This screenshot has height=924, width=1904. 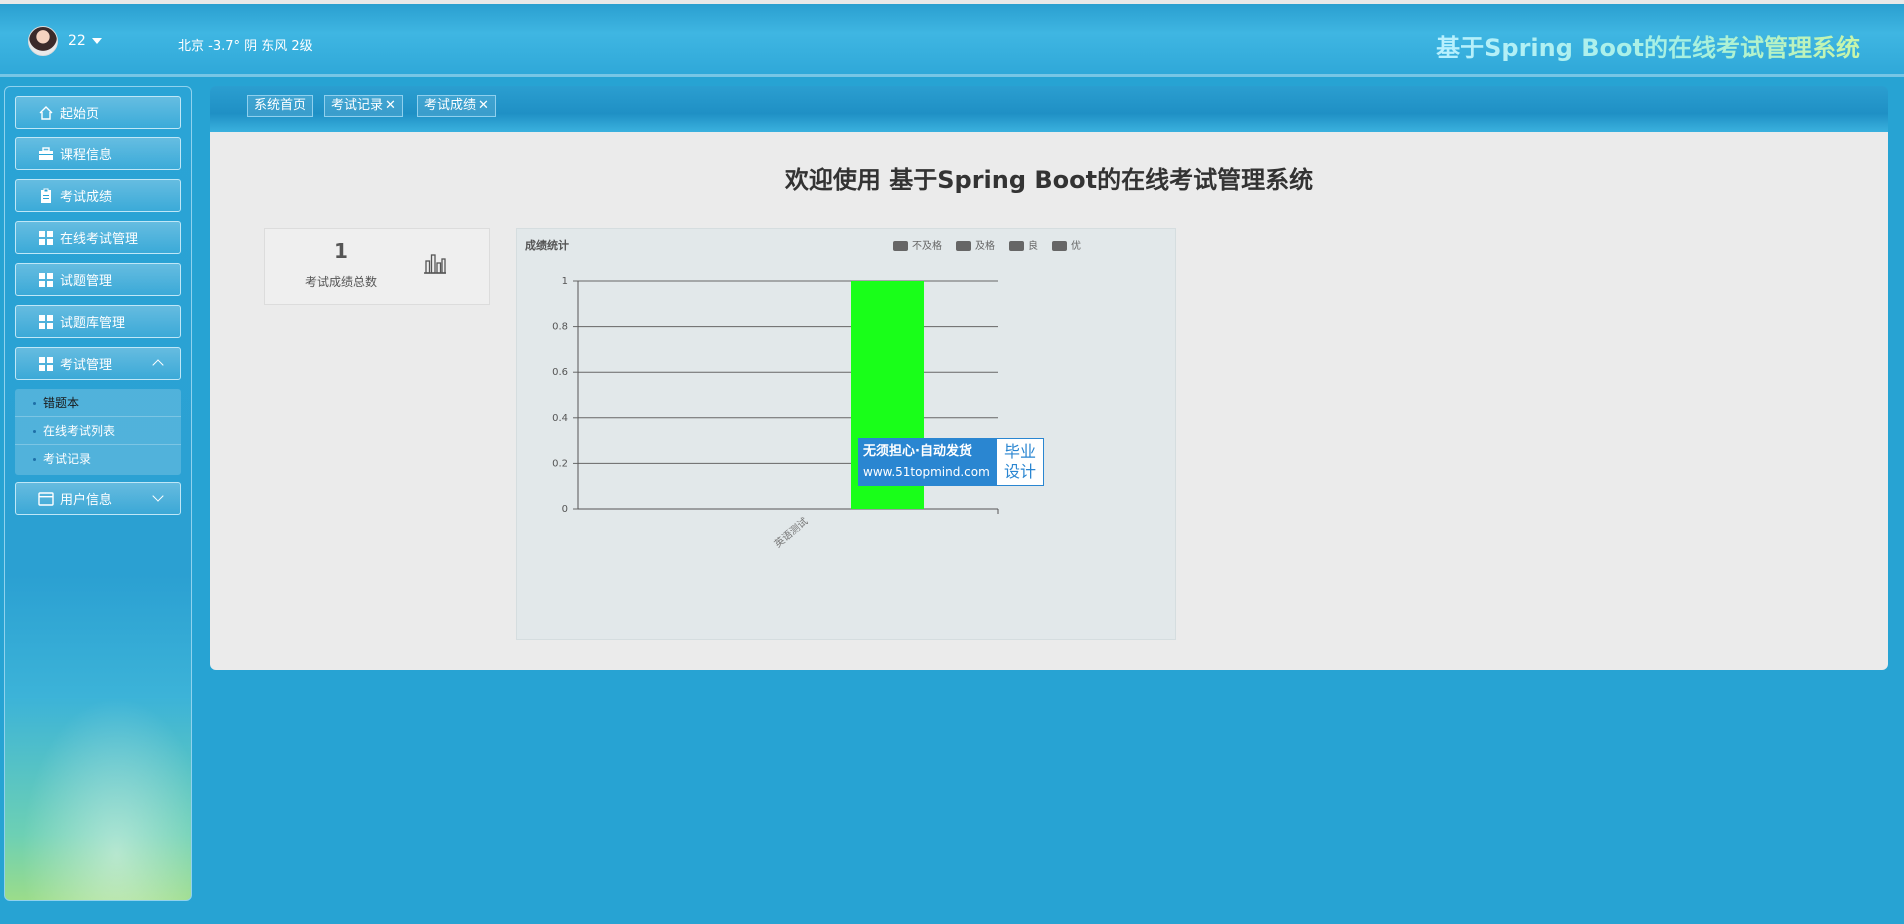 I want to click on avatar, so click(x=43, y=41).